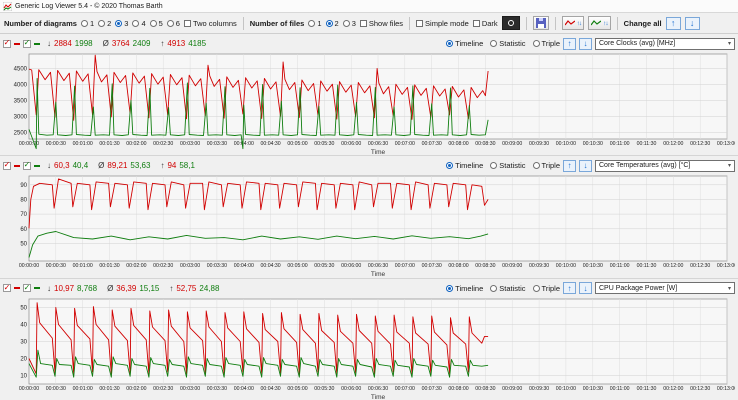 The width and height of the screenshot is (738, 400). I want to click on svg-text: 00:13:00, so click(726, 267).